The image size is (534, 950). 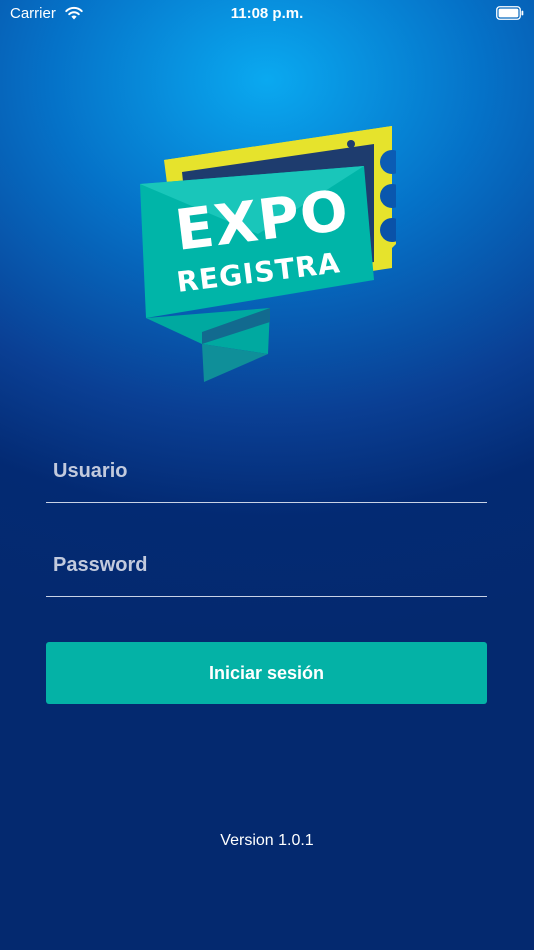 What do you see at coordinates (266, 673) in the screenshot?
I see `login-button: Iniciar sesión` at bounding box center [266, 673].